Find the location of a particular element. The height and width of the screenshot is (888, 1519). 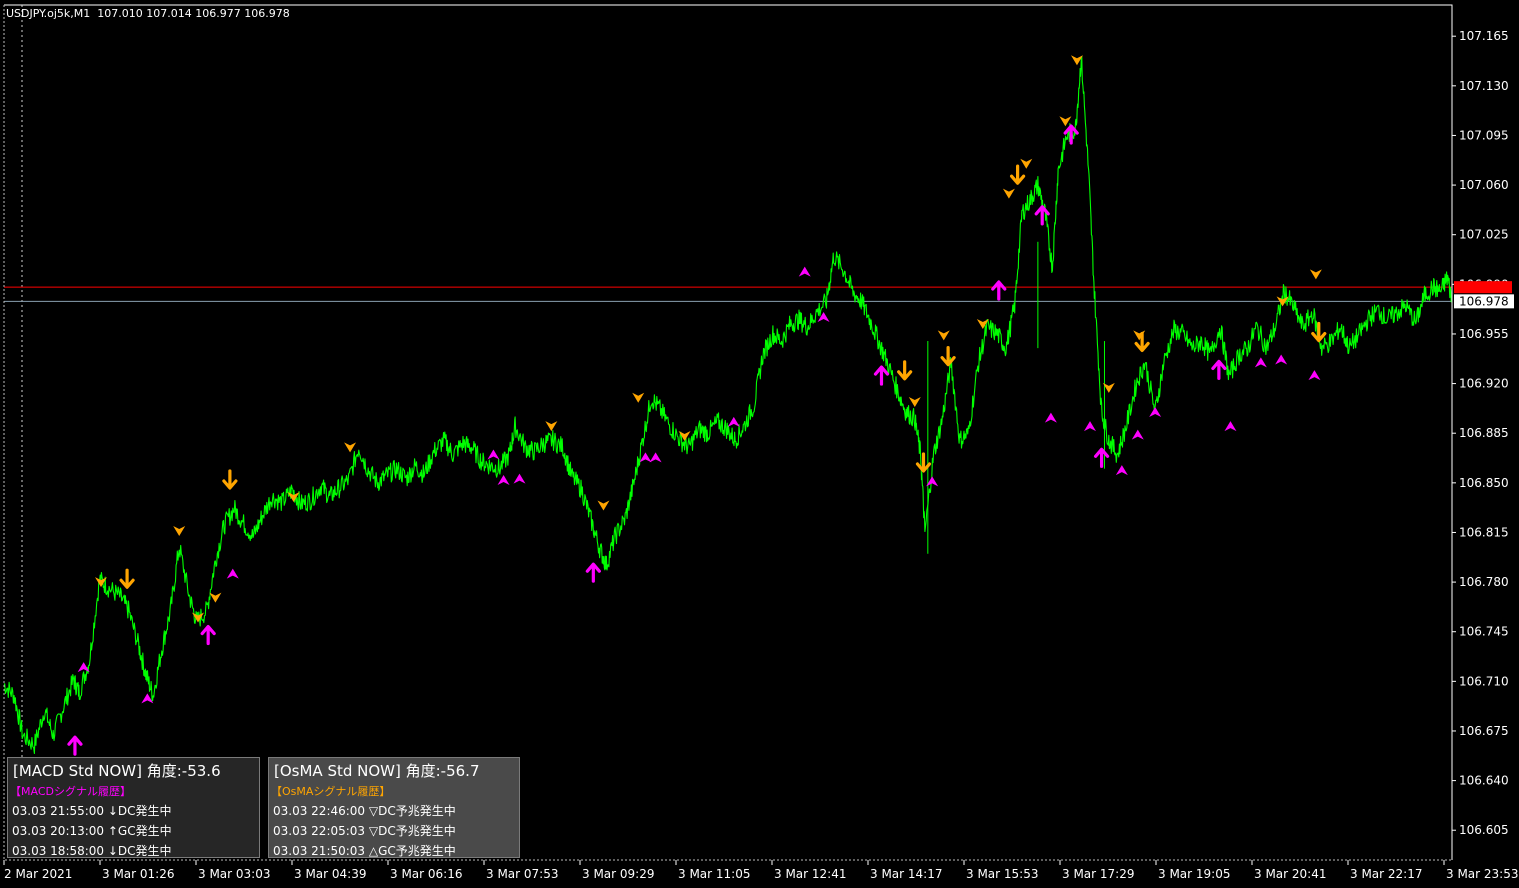

macd-history-row: 03.03 20:13:00 ↑GC発生中 is located at coordinates (92, 831).